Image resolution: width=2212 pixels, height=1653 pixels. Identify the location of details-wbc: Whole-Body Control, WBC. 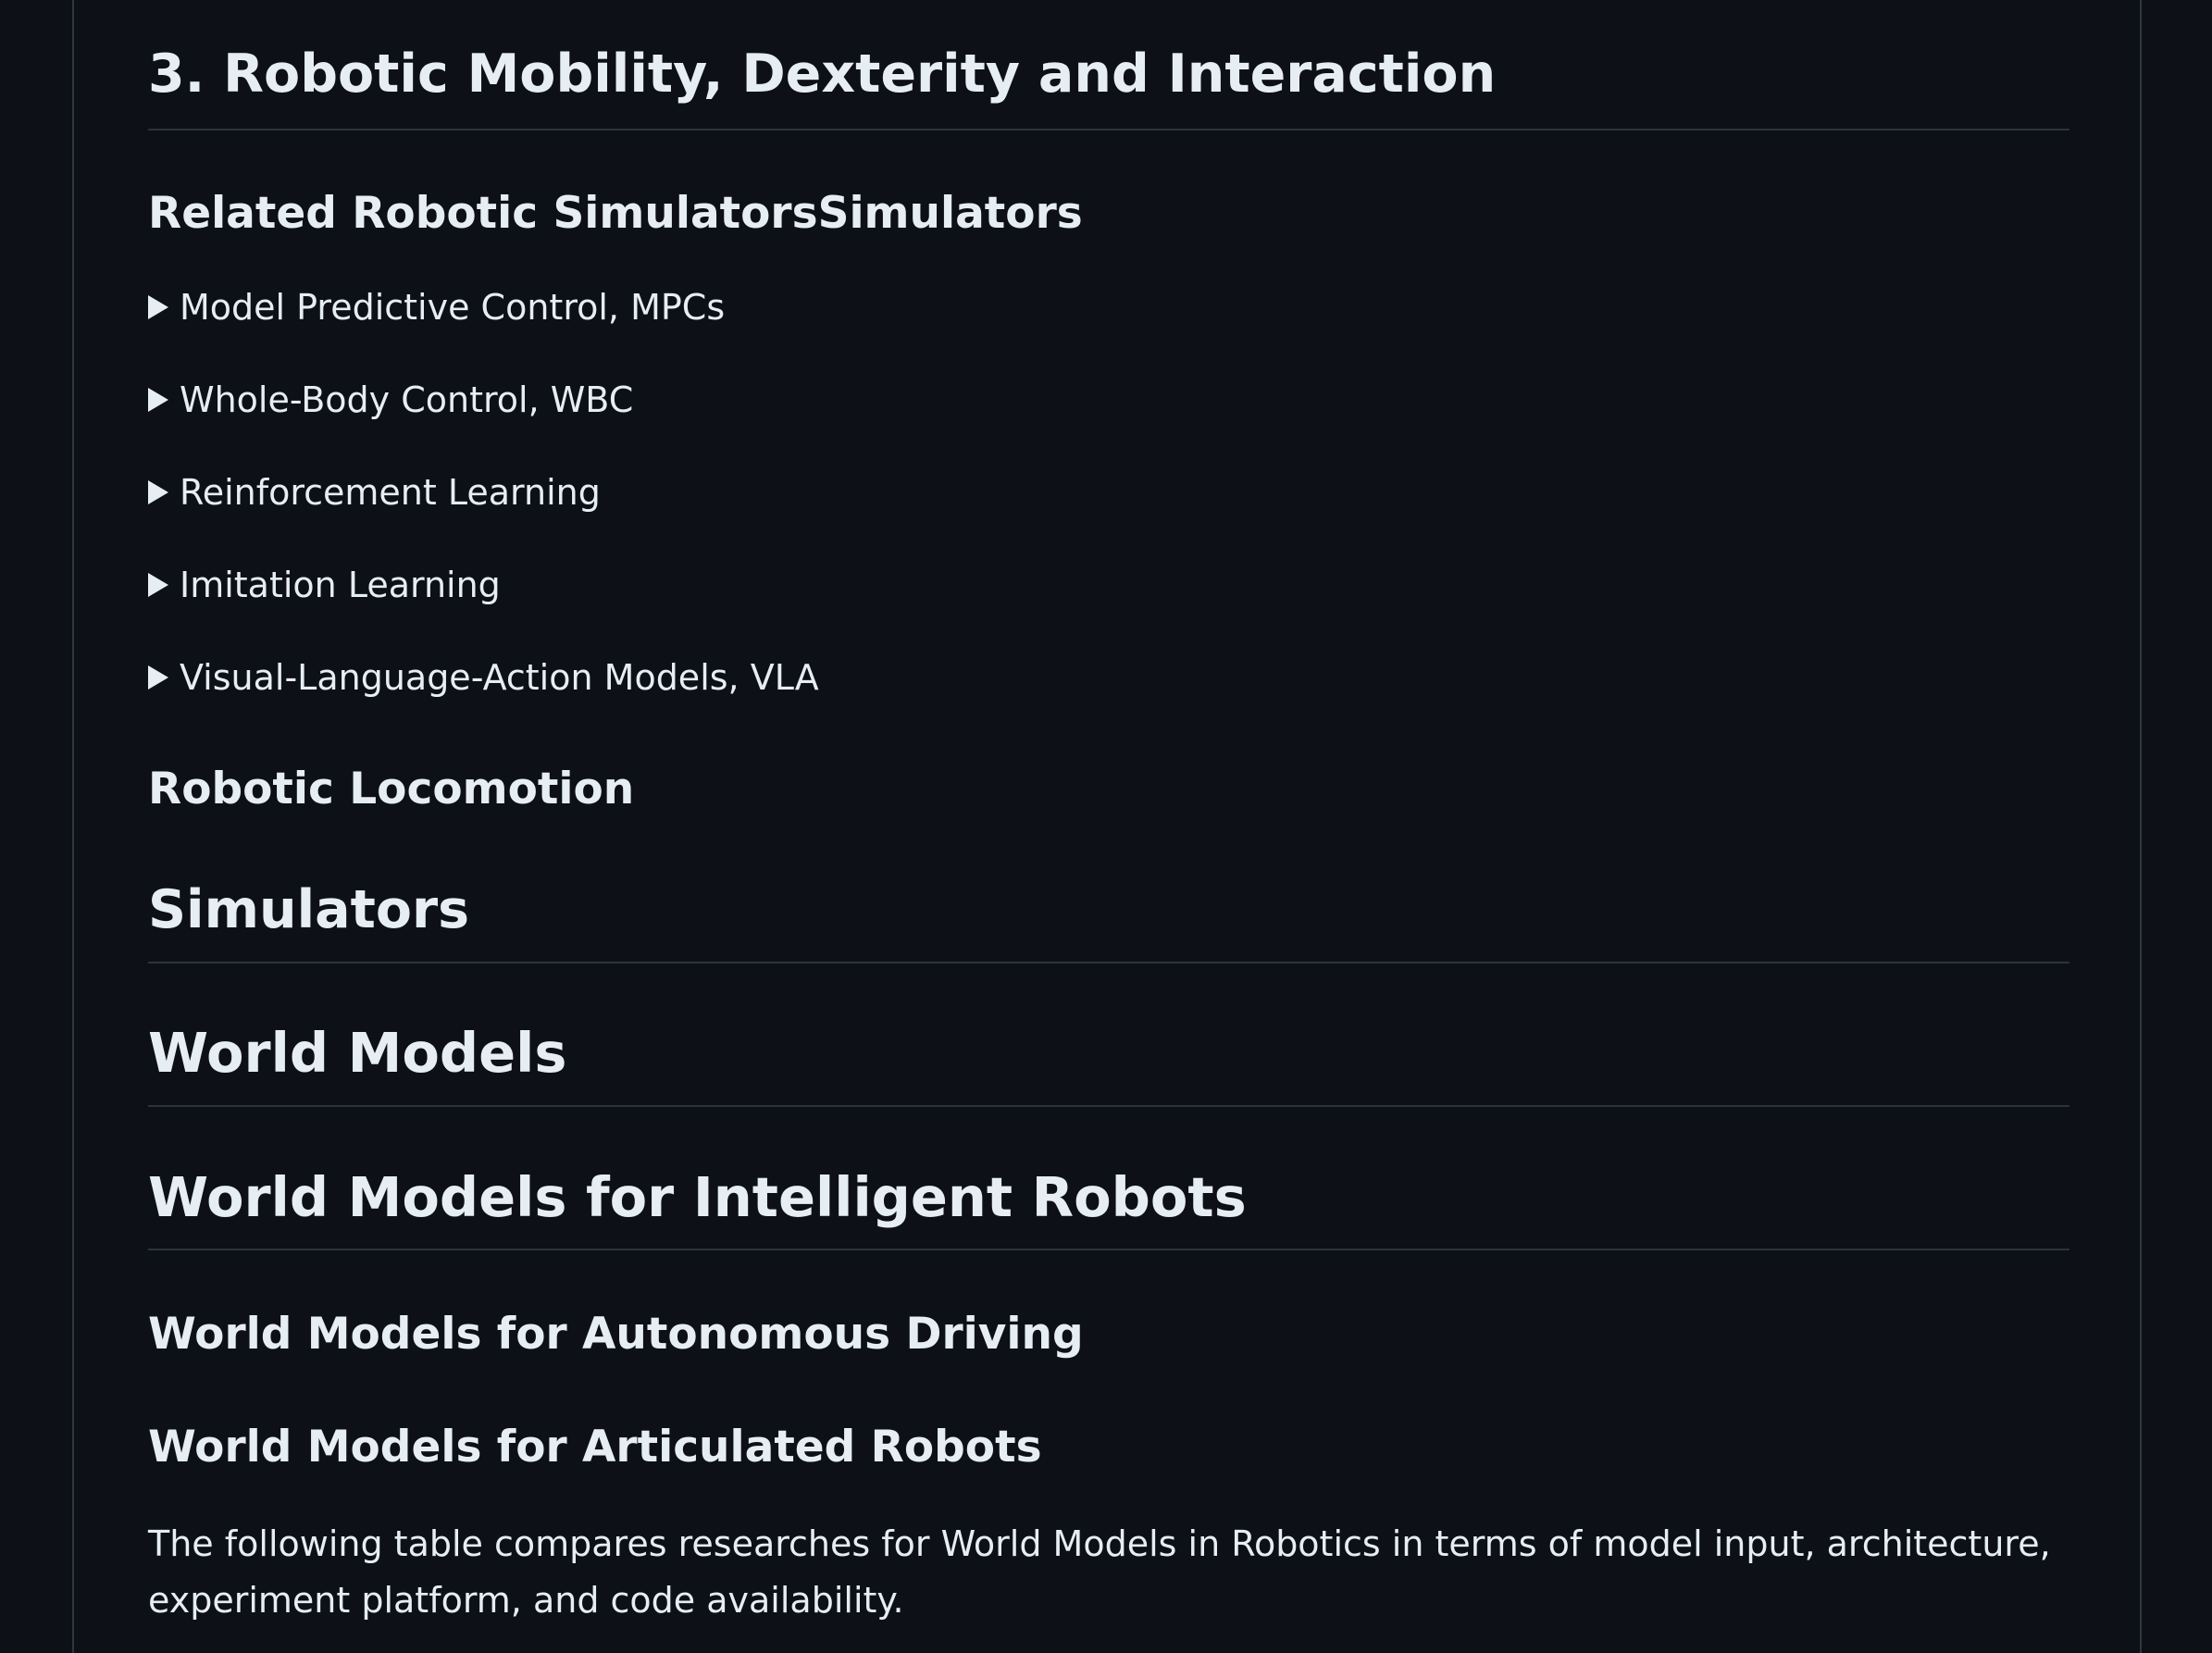
(390, 399).